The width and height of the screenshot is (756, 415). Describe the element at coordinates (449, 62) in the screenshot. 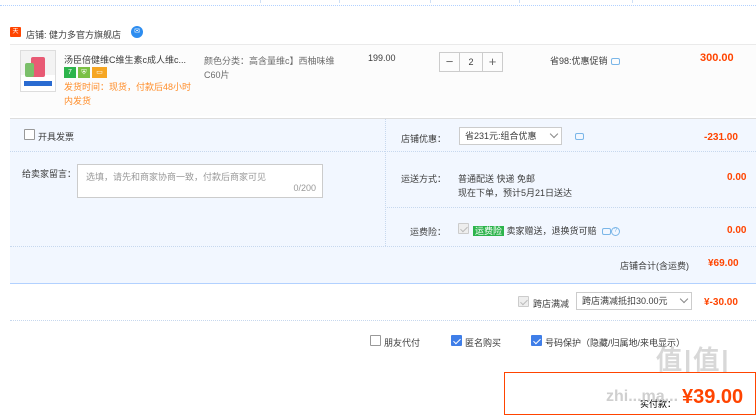

I see `decrease-quantity-button: −` at that location.